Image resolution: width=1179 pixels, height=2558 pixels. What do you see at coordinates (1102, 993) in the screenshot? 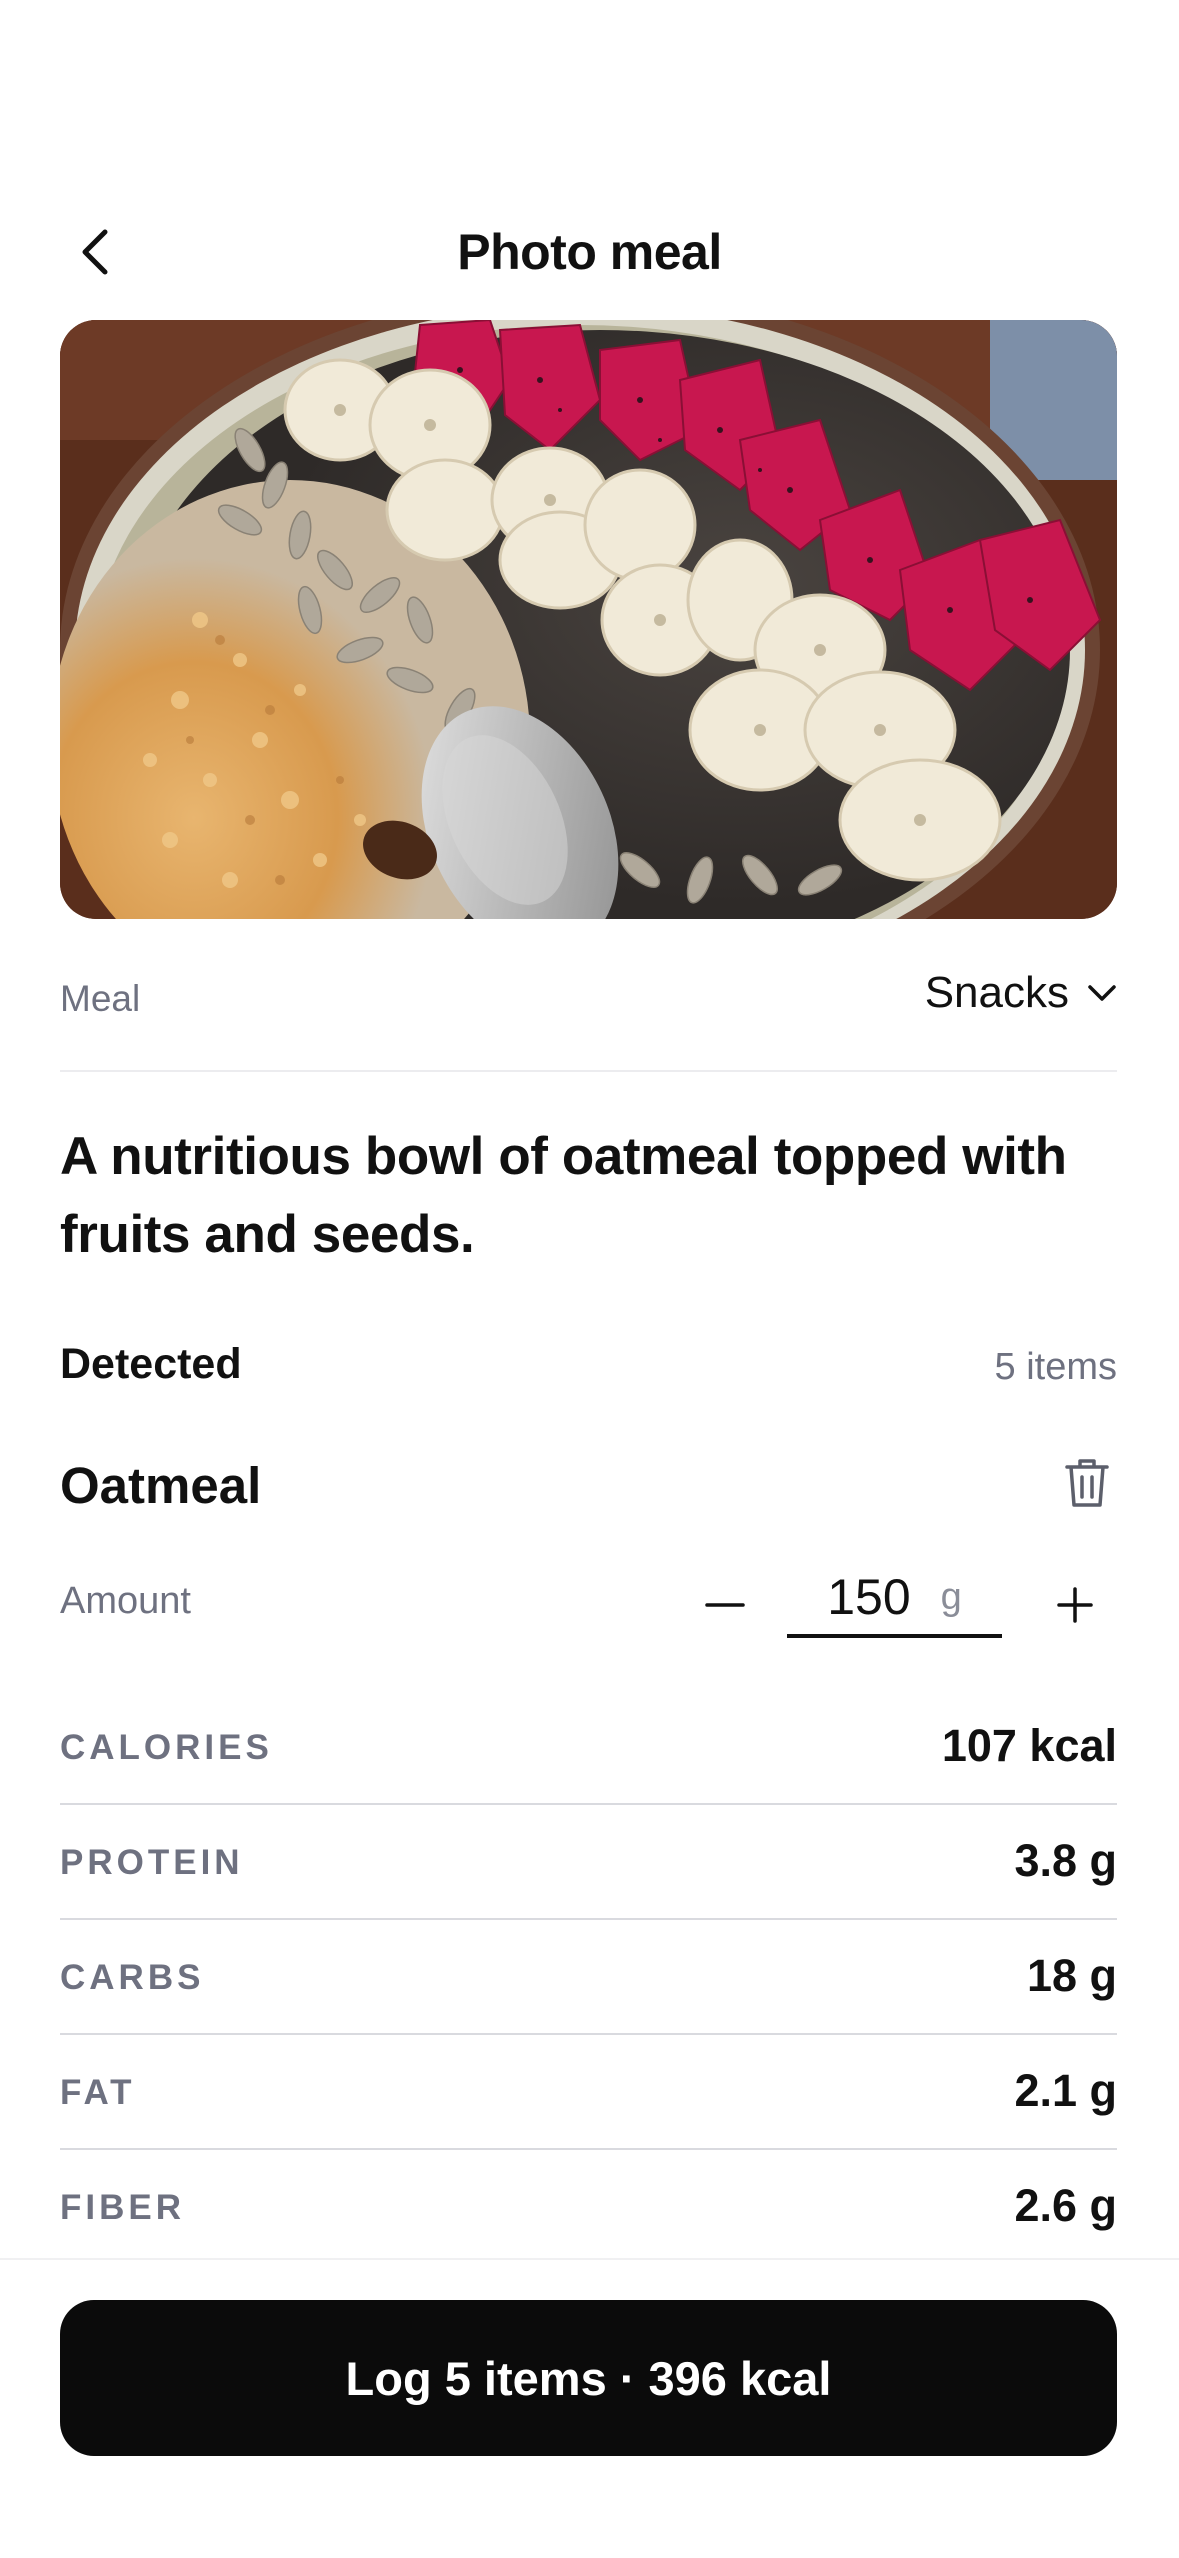
I see `chevron-down-icon` at bounding box center [1102, 993].